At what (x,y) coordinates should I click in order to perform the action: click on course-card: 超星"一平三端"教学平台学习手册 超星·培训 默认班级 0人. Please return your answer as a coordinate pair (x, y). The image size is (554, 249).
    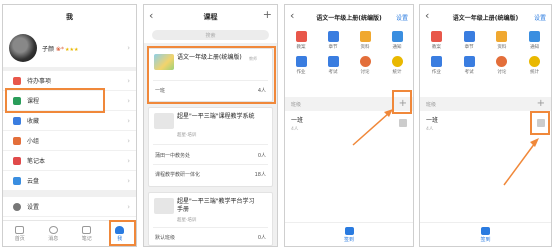
    Looking at the image, I should click on (210, 219).